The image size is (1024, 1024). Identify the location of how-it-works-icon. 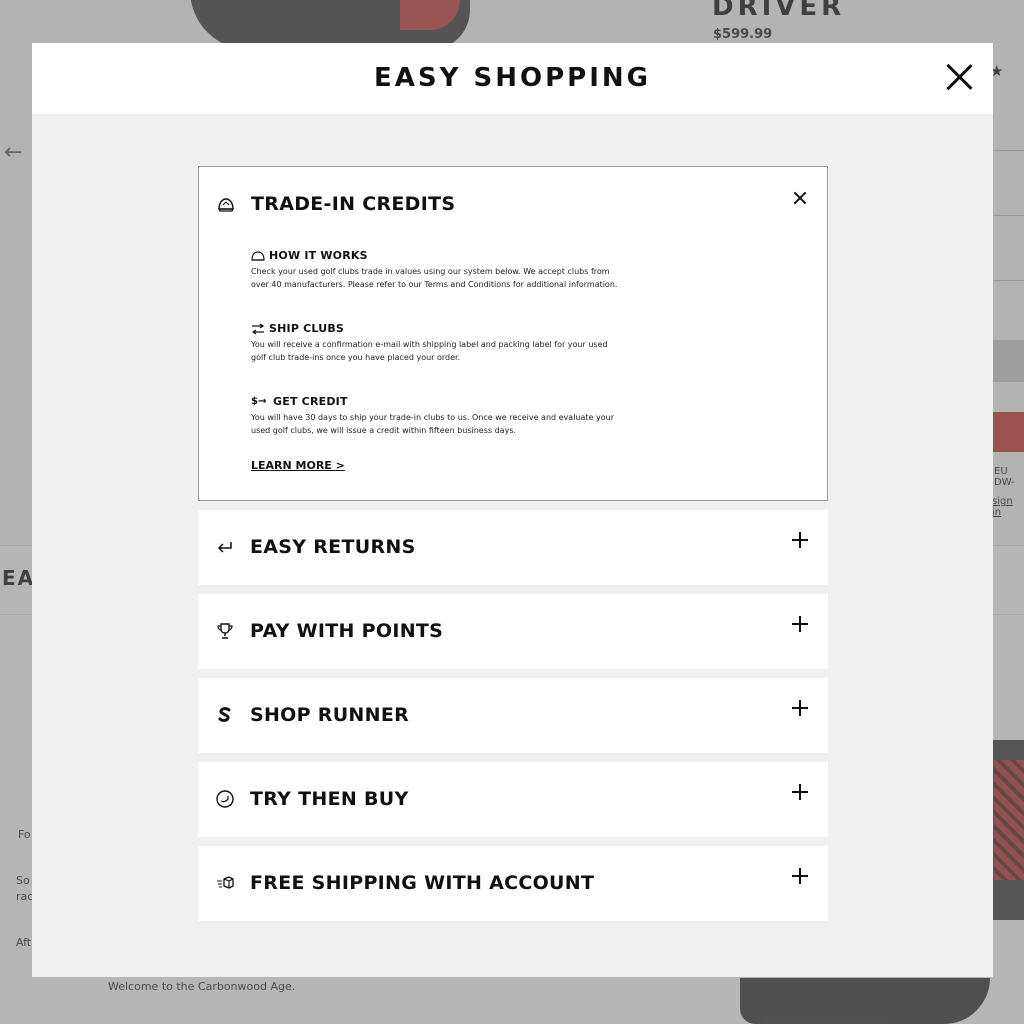
(258, 255).